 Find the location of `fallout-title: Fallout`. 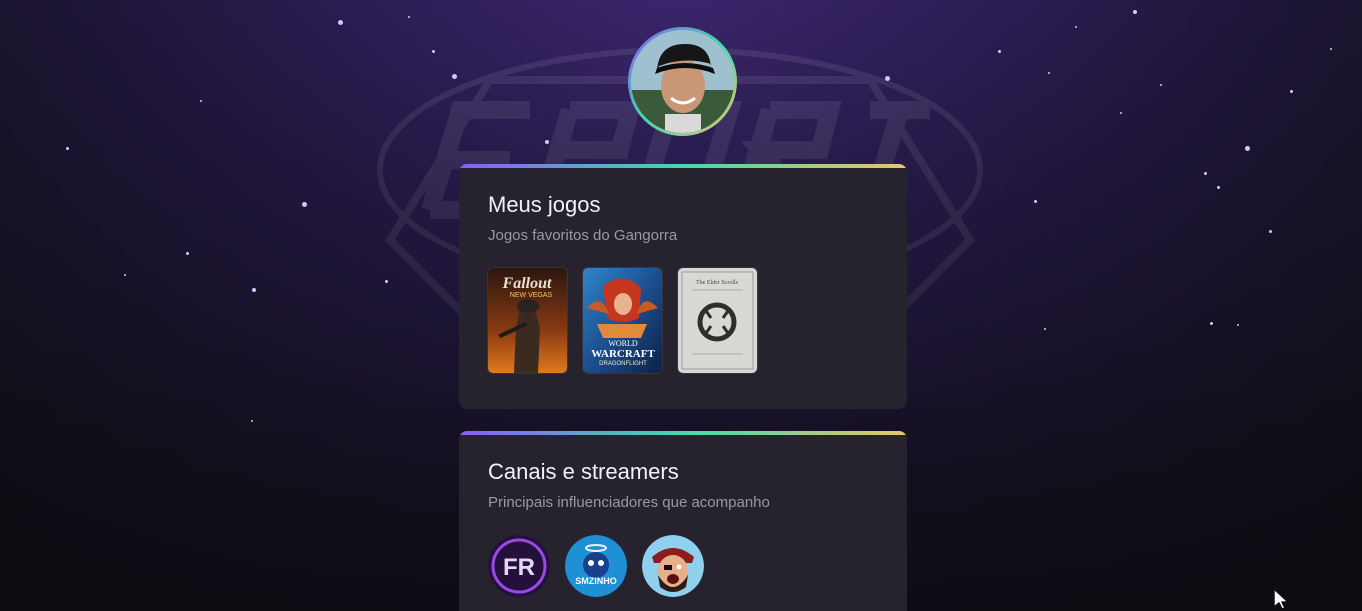

fallout-title: Fallout is located at coordinates (527, 283).